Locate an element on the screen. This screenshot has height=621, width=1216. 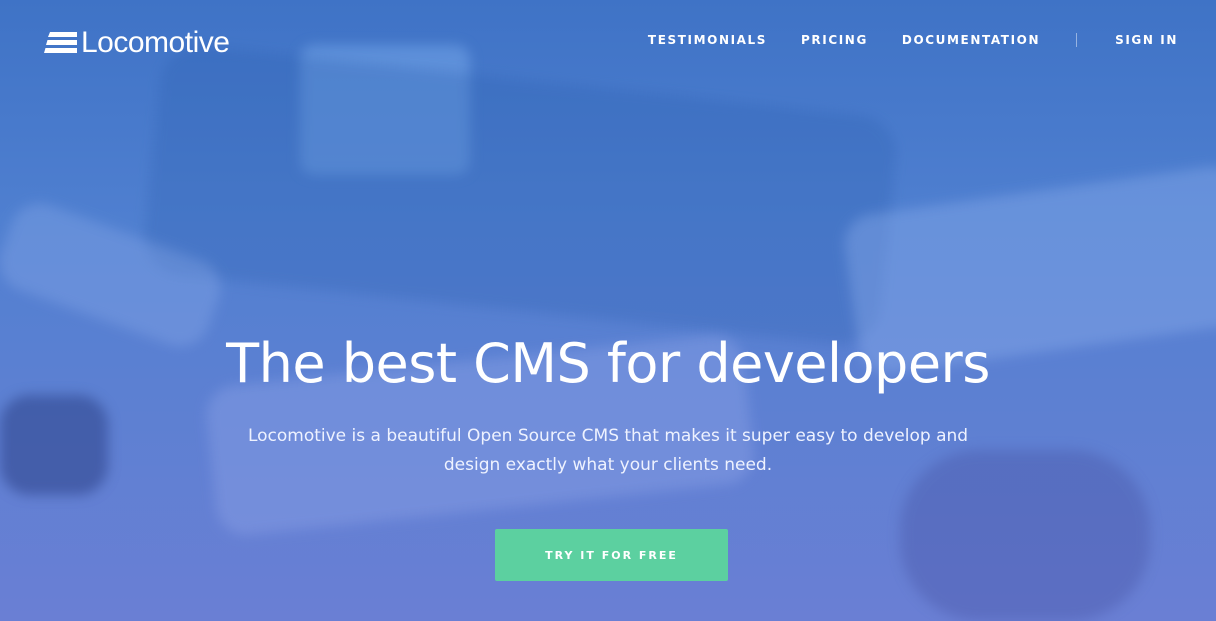
nav-divider is located at coordinates (1077, 40).